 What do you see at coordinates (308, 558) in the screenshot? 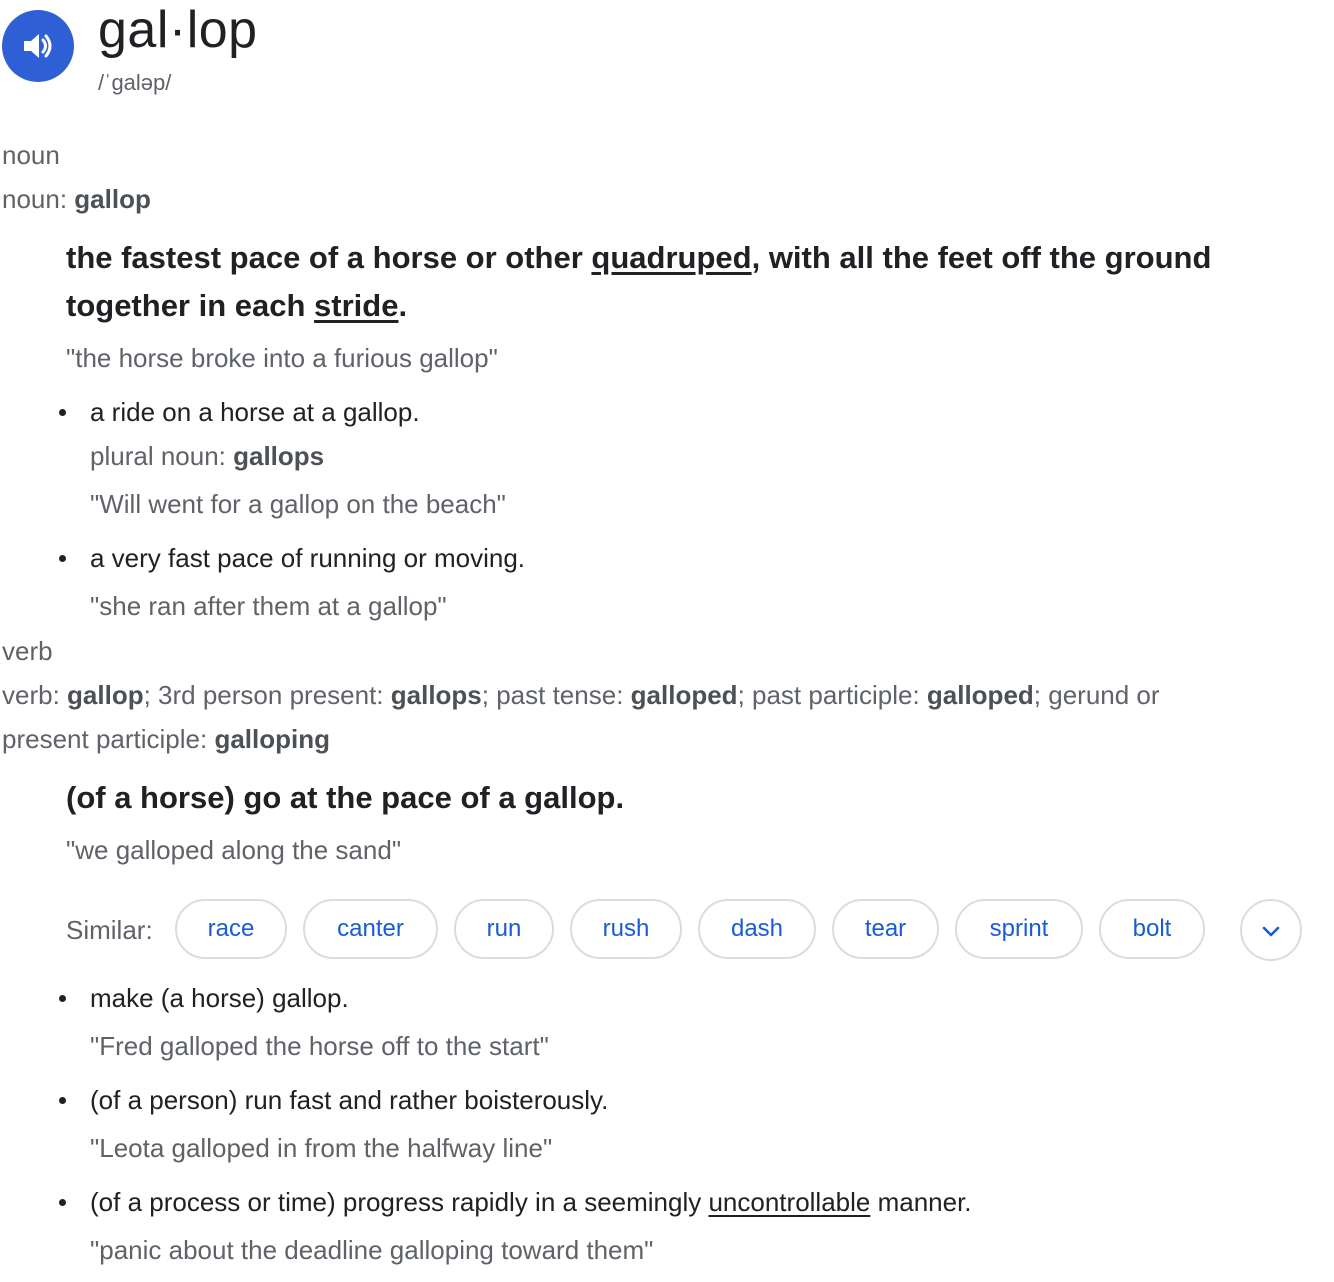
I see `noun-sense2: a very fast pace of running or moving.` at bounding box center [308, 558].